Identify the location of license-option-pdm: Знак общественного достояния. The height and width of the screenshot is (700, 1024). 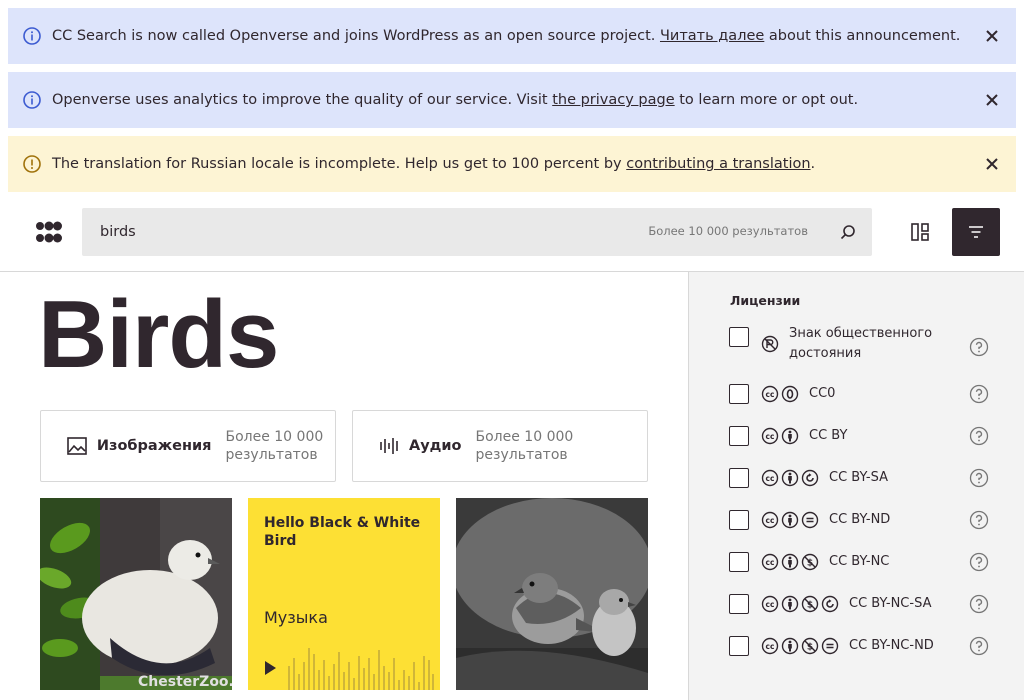
(859, 344).